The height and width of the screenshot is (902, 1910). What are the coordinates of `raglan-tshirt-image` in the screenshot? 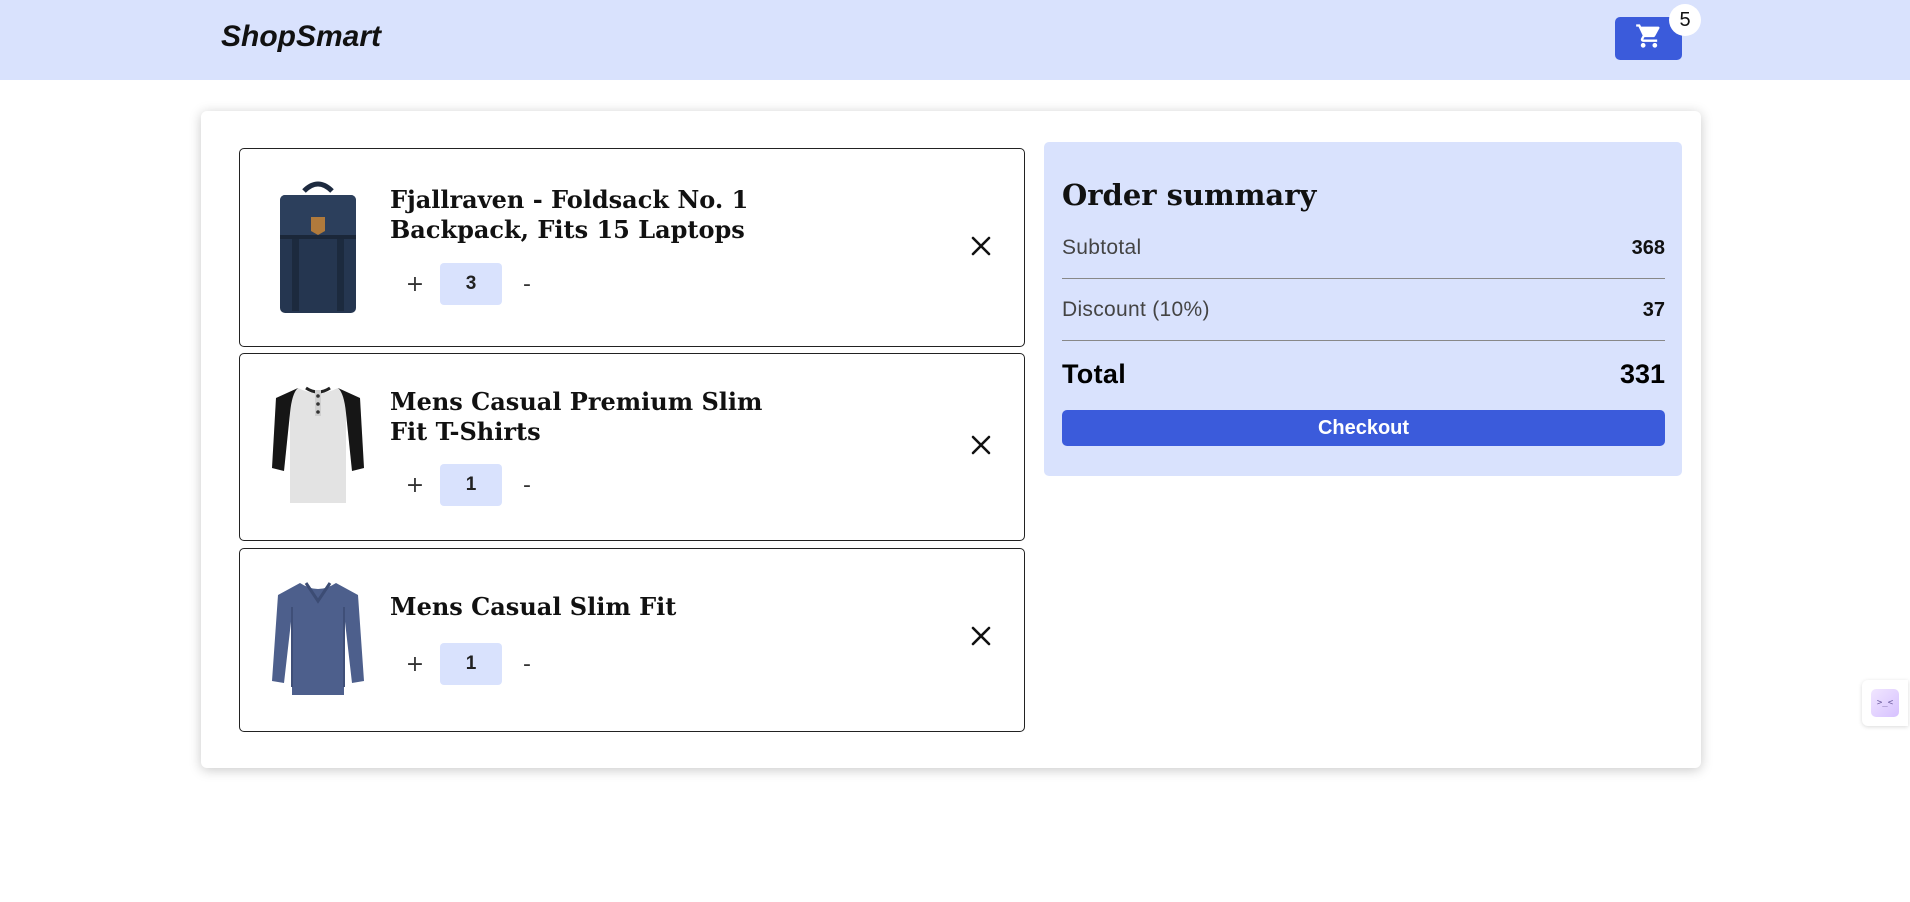 It's located at (318, 445).